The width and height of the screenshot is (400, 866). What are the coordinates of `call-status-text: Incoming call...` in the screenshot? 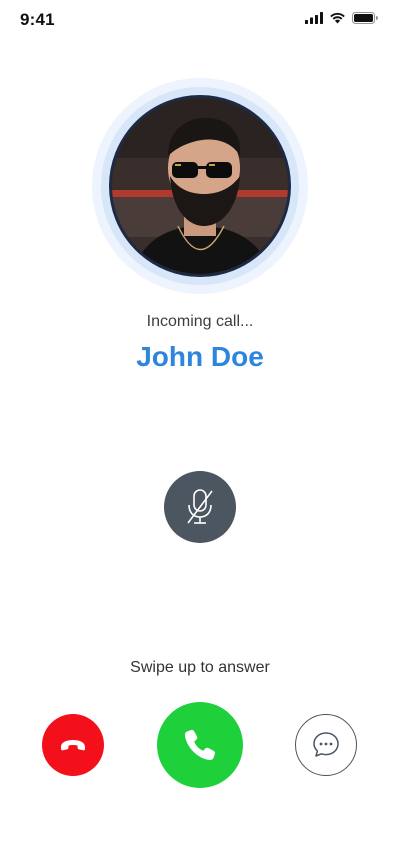 It's located at (200, 321).